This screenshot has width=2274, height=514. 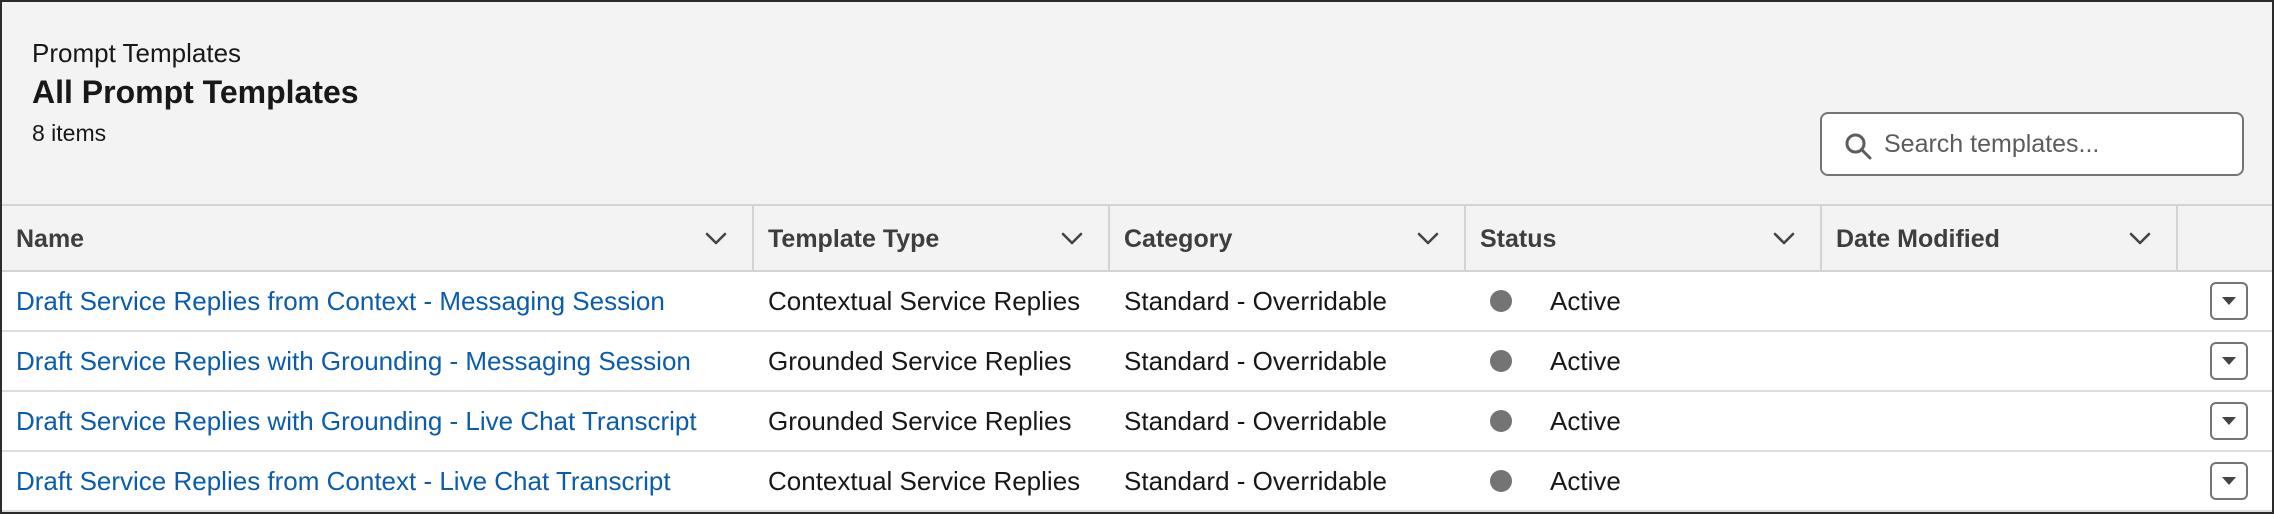 What do you see at coordinates (1644, 239) in the screenshot?
I see `column-header-status: Status` at bounding box center [1644, 239].